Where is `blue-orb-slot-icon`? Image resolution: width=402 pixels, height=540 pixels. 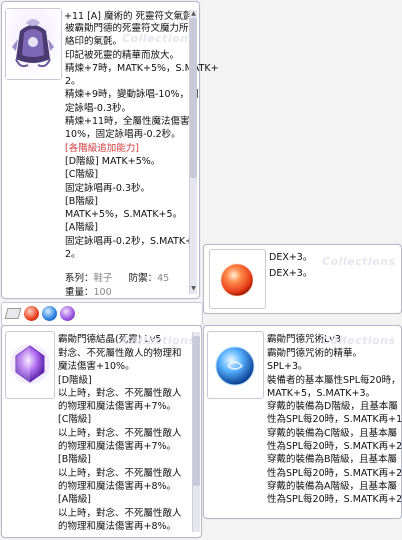 blue-orb-slot-icon is located at coordinates (49, 313).